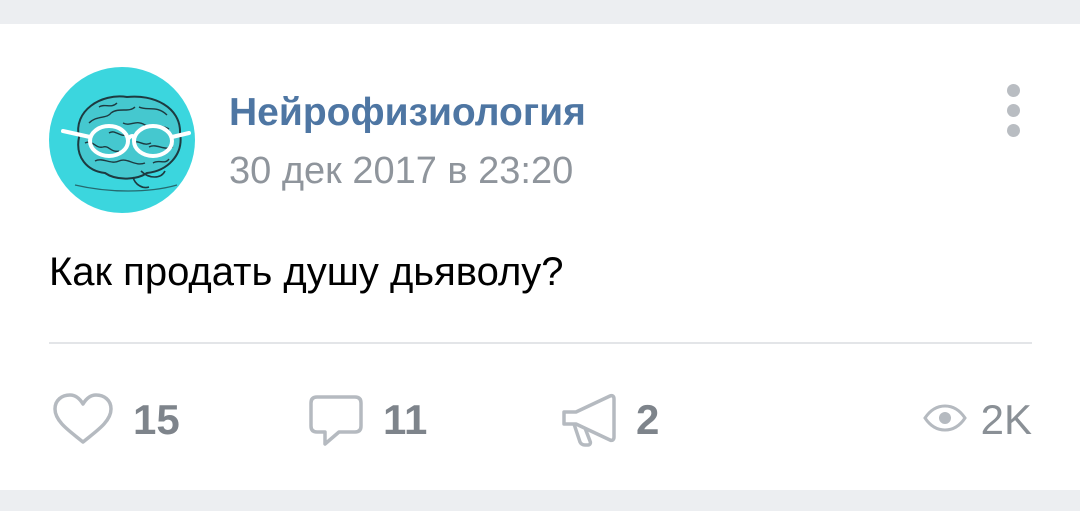 The height and width of the screenshot is (511, 1080). Describe the element at coordinates (306, 272) in the screenshot. I see `post-text: Как продать душу дьяволу?` at that location.